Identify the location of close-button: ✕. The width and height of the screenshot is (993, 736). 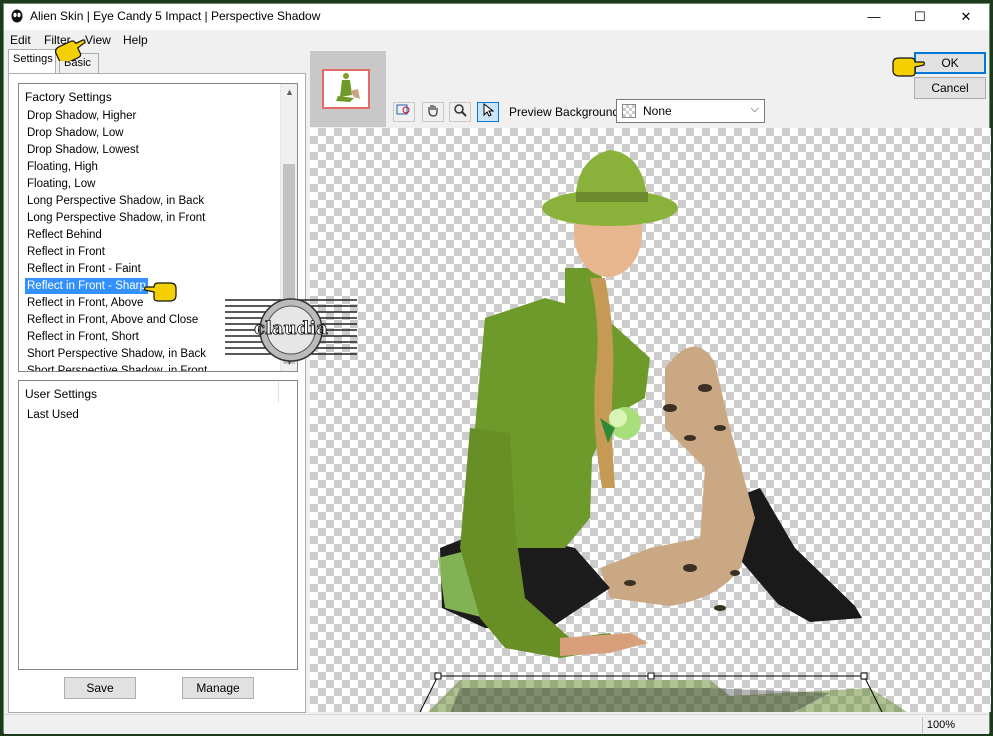
(966, 17).